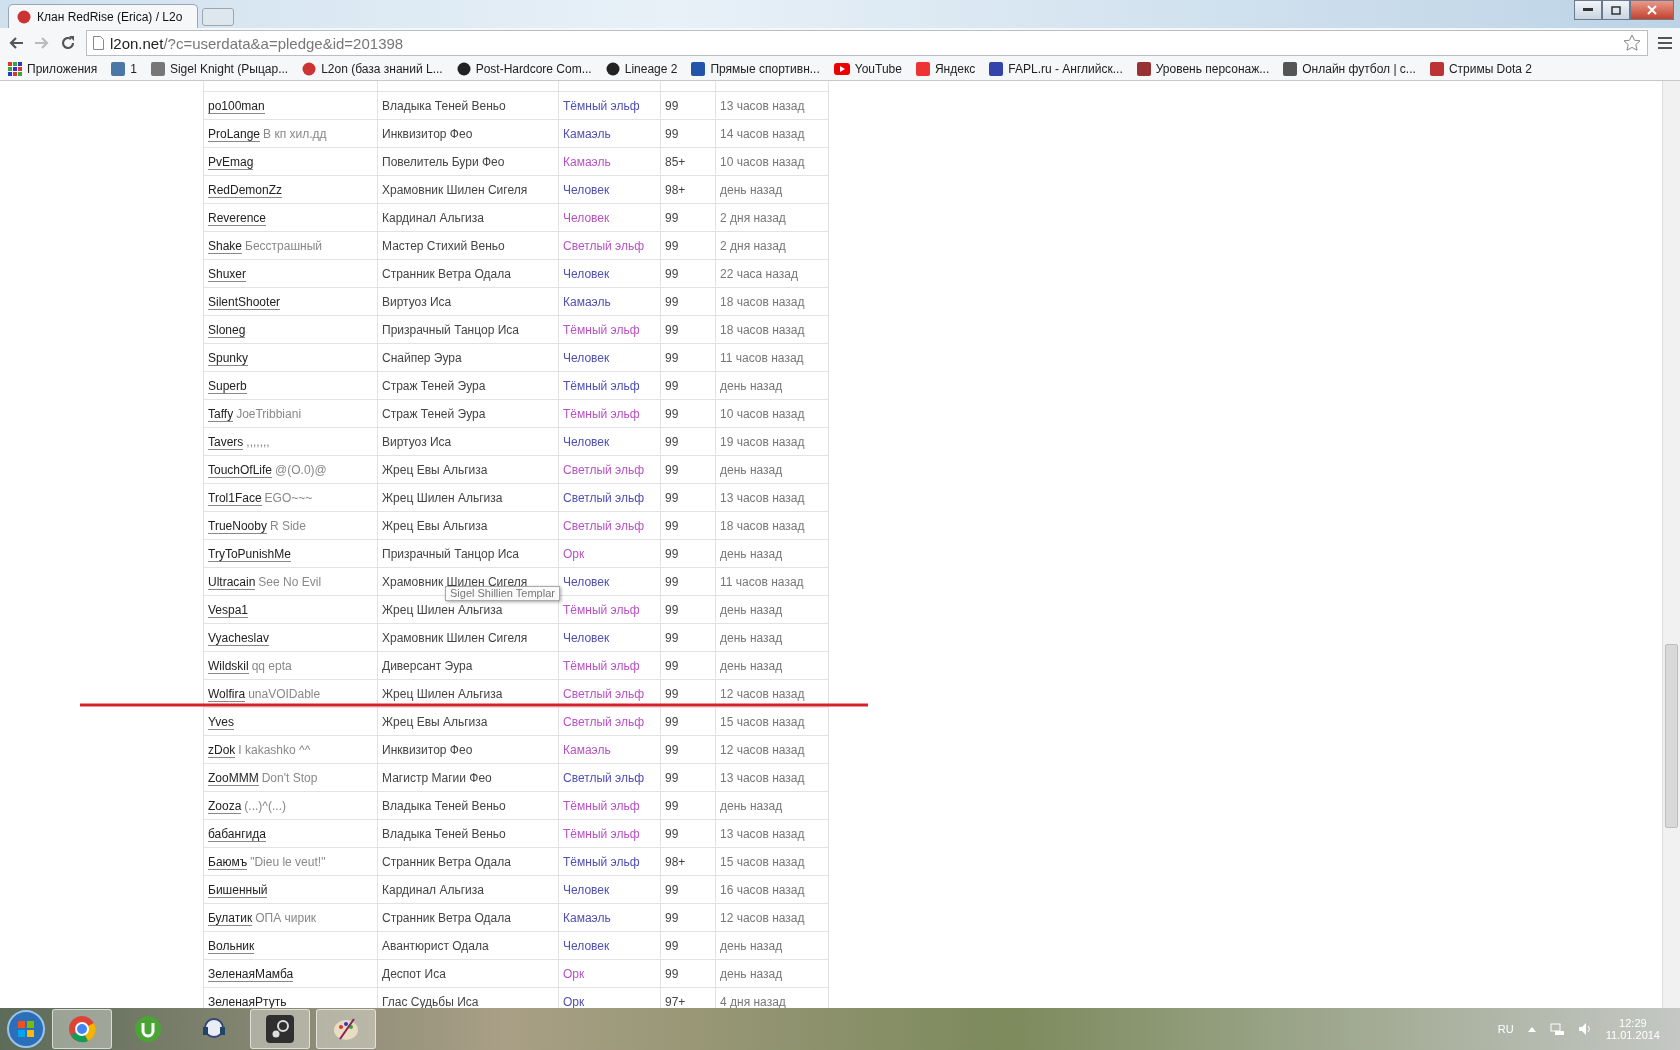  I want to click on player-link: Баюмъ, so click(228, 862).